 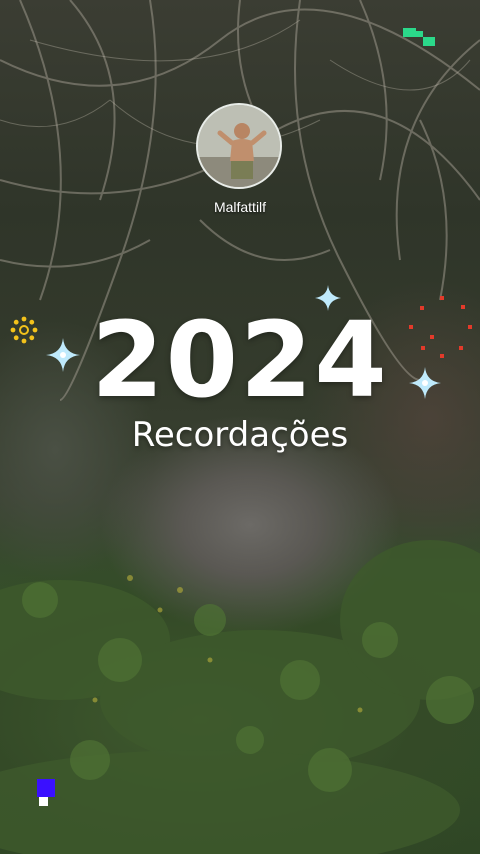 I want to click on recap-year: 2024, so click(x=240, y=360).